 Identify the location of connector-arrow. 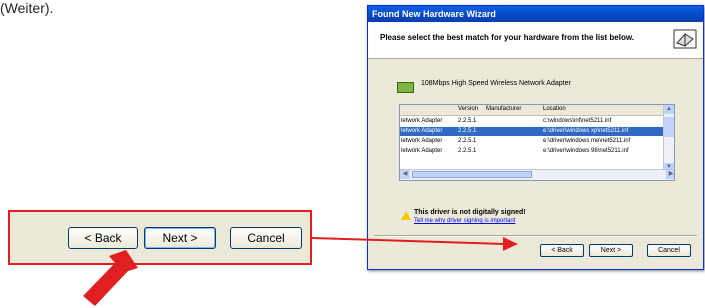
(414, 244).